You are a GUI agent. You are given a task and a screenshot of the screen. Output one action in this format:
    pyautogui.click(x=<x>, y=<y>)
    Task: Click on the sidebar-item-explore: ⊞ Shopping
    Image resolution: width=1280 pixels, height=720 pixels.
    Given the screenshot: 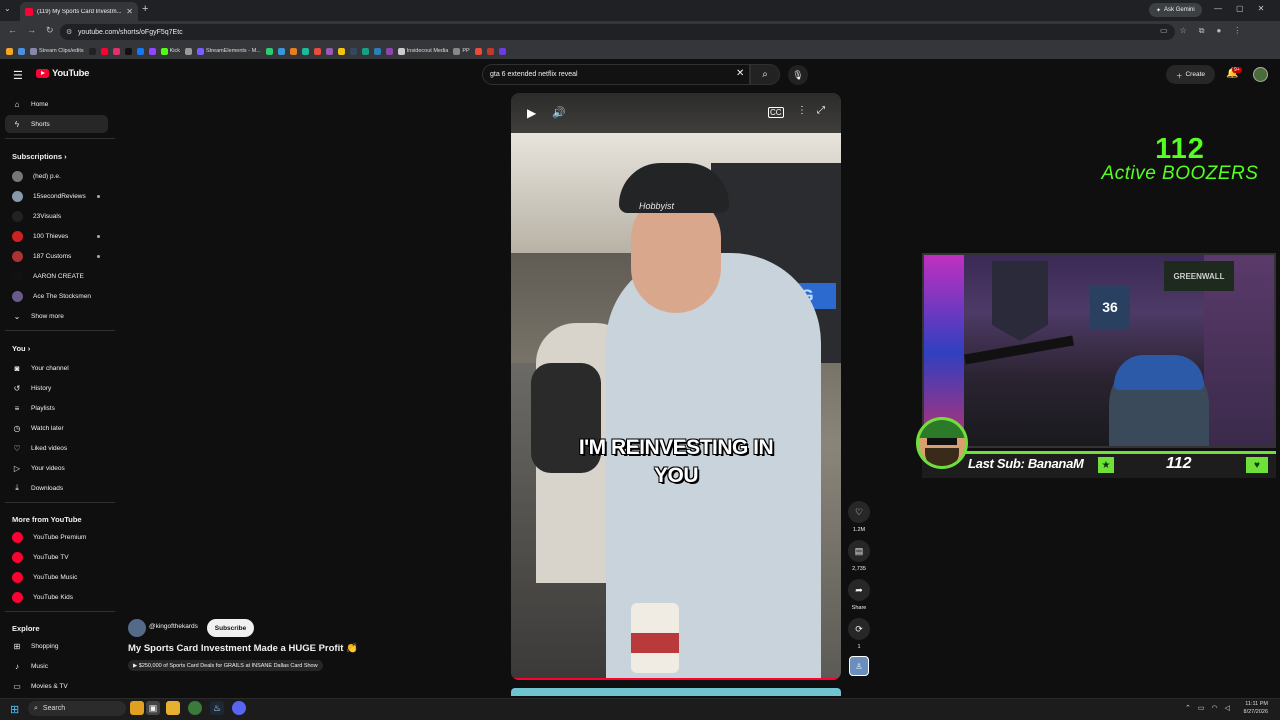 What is the action you would take?
    pyautogui.click(x=56, y=646)
    